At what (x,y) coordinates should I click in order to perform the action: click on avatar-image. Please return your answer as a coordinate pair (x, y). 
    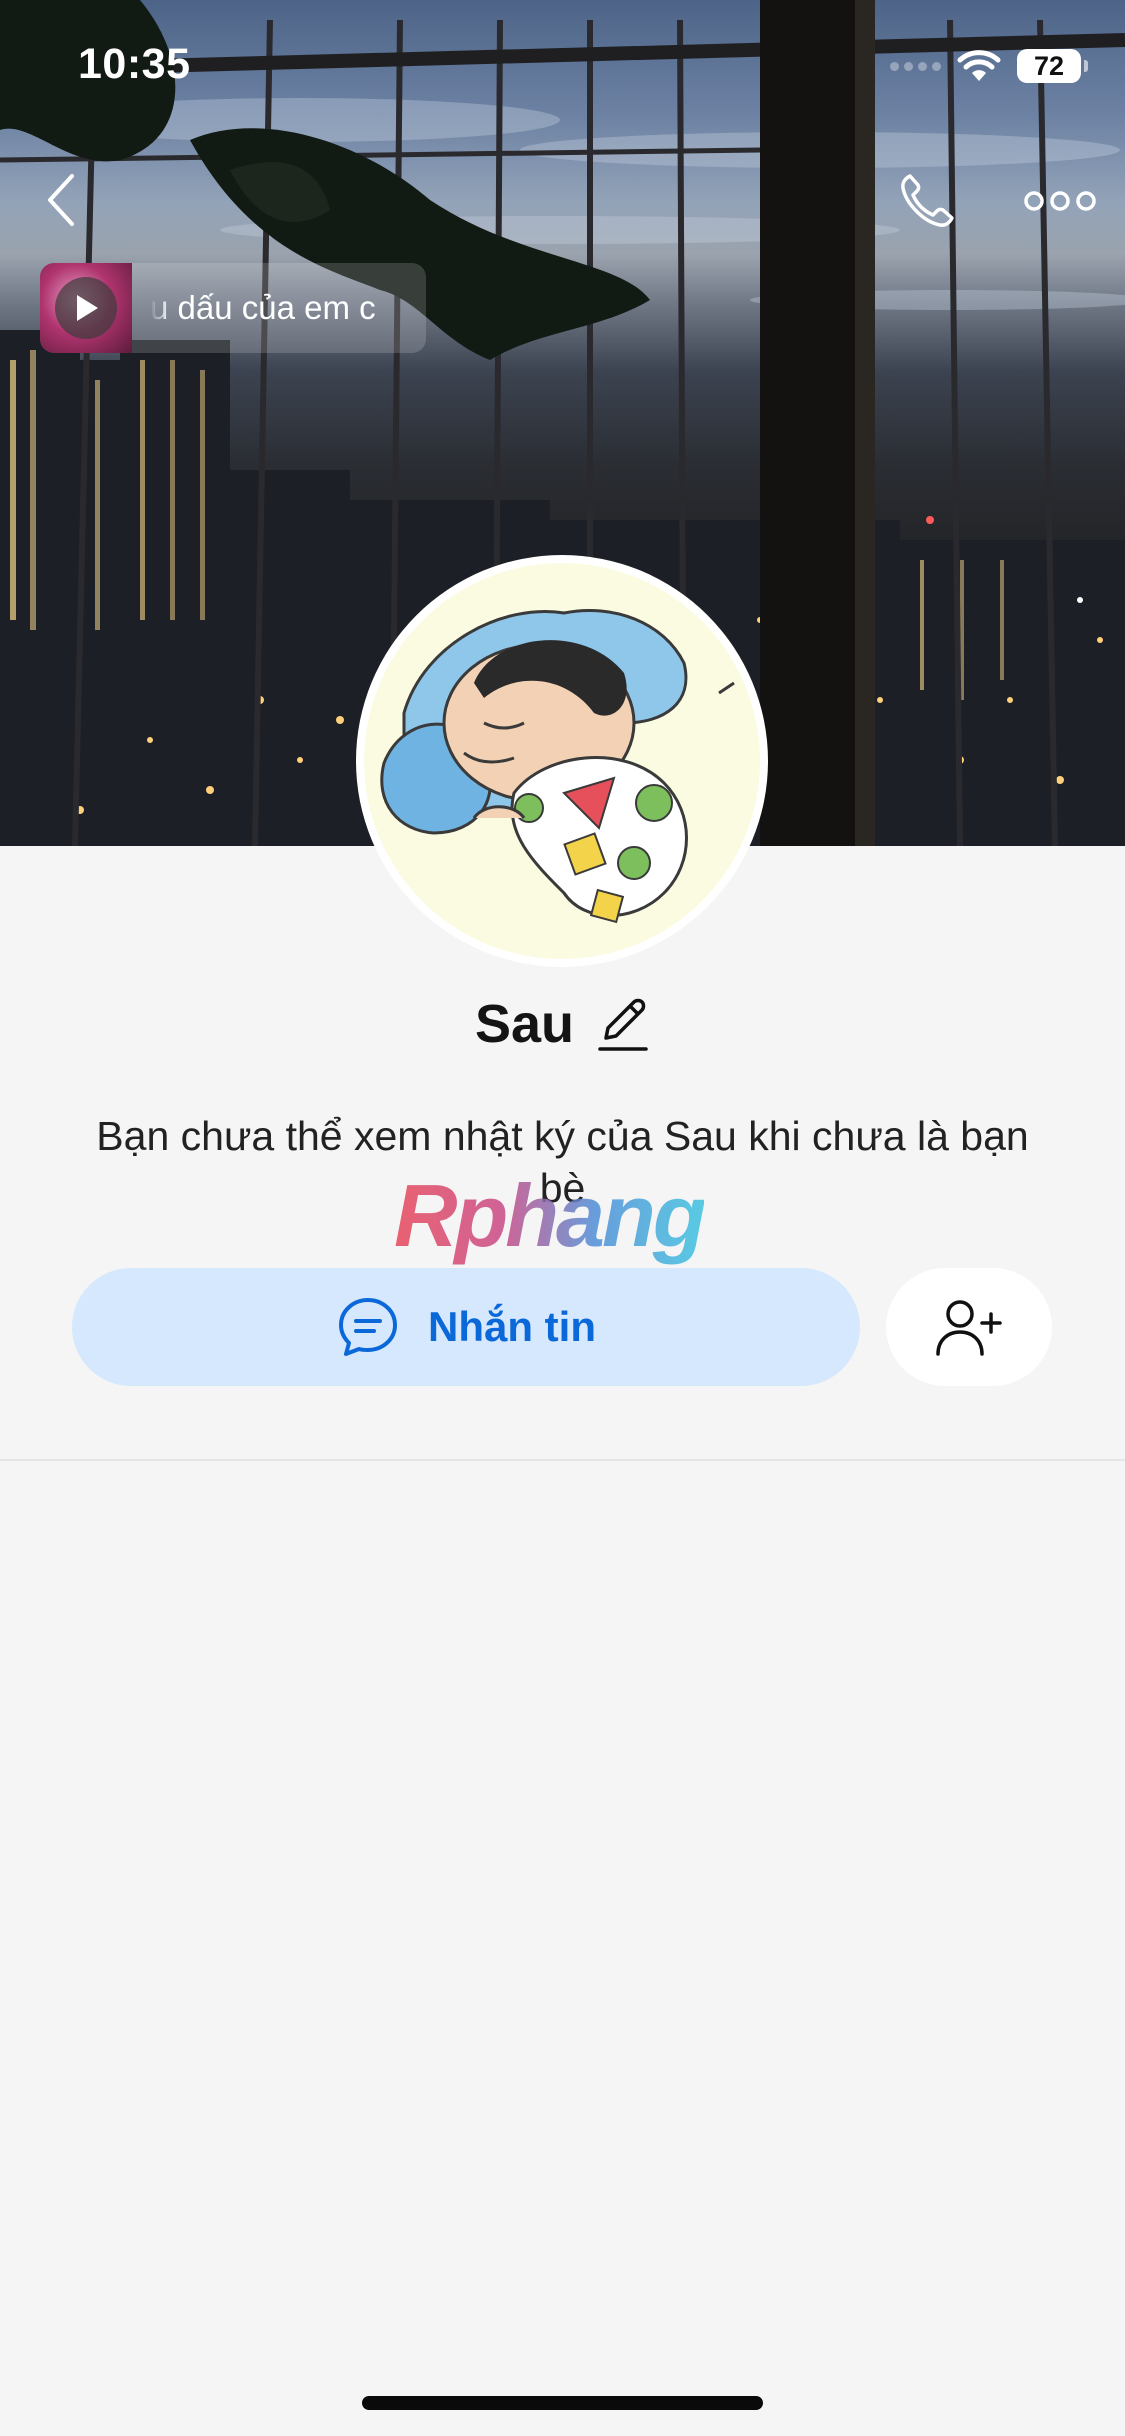
    Looking at the image, I should click on (562, 761).